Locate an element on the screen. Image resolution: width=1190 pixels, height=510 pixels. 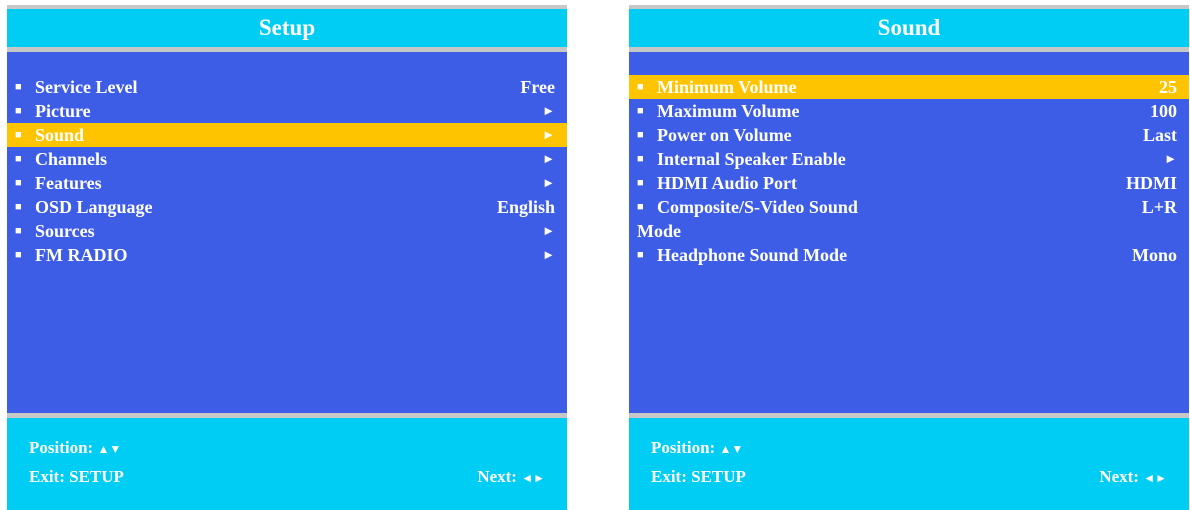
item-label: Headphone Sound Mode is located at coordinates (752, 255).